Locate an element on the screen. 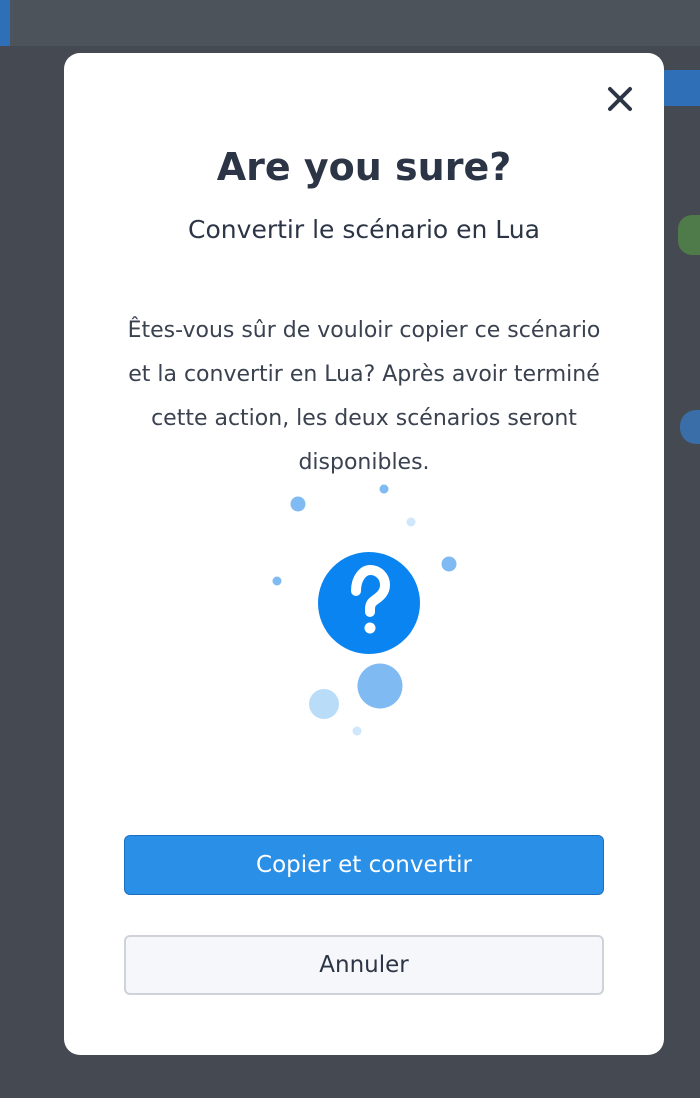  cancel-button: Annuler is located at coordinates (364, 965).